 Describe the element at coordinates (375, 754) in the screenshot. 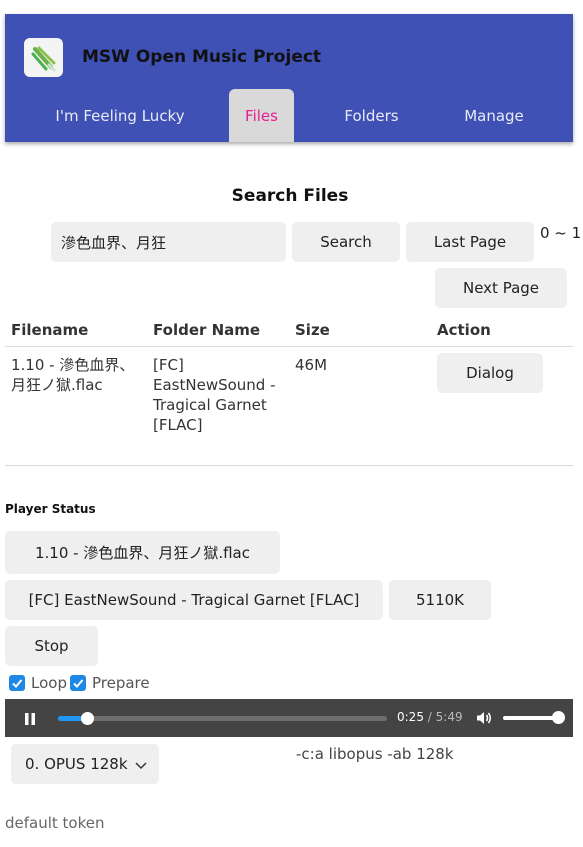

I see `codec-args: -c:a libopus -ab 128k` at that location.